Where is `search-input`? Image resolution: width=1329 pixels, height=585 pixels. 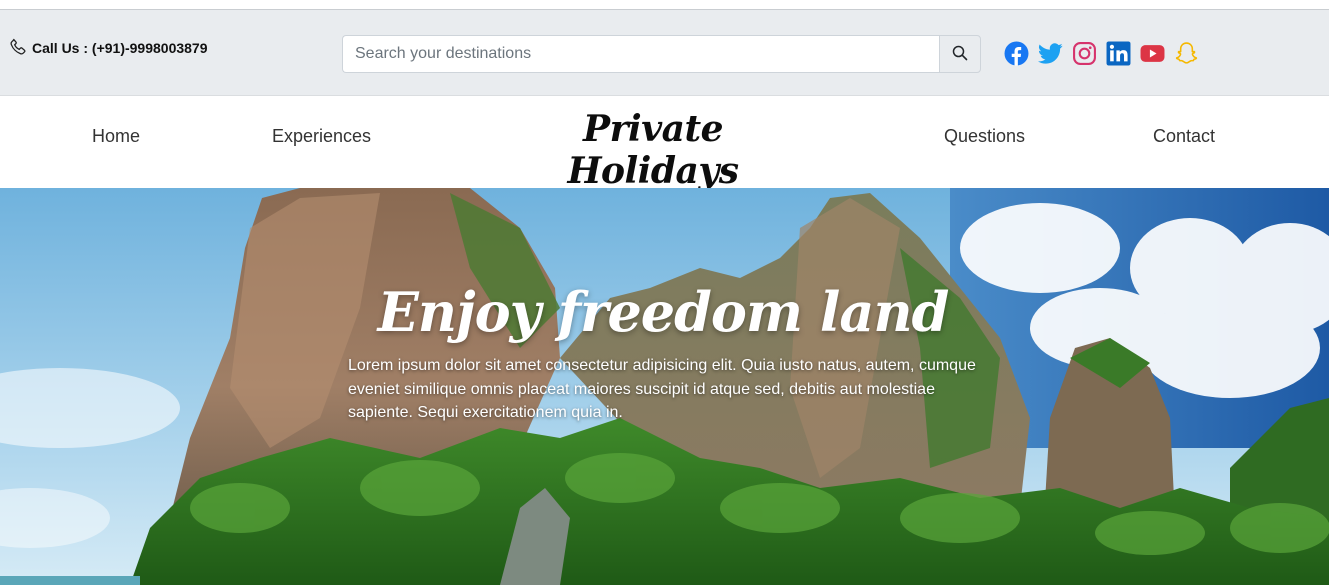 search-input is located at coordinates (640, 54).